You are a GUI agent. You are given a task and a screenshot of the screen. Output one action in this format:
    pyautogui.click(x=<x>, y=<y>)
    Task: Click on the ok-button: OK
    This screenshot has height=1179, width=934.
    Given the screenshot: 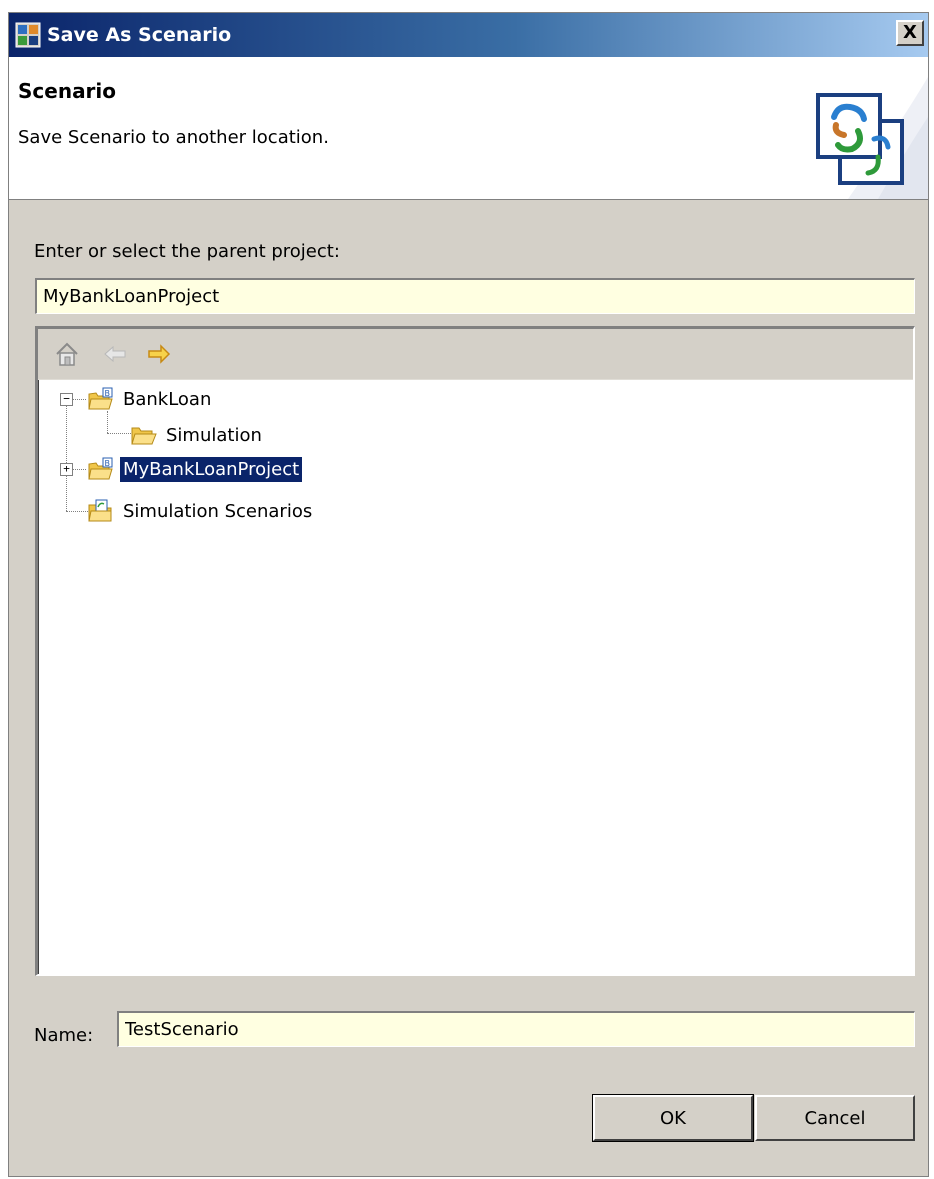 What is the action you would take?
    pyautogui.click(x=673, y=1118)
    